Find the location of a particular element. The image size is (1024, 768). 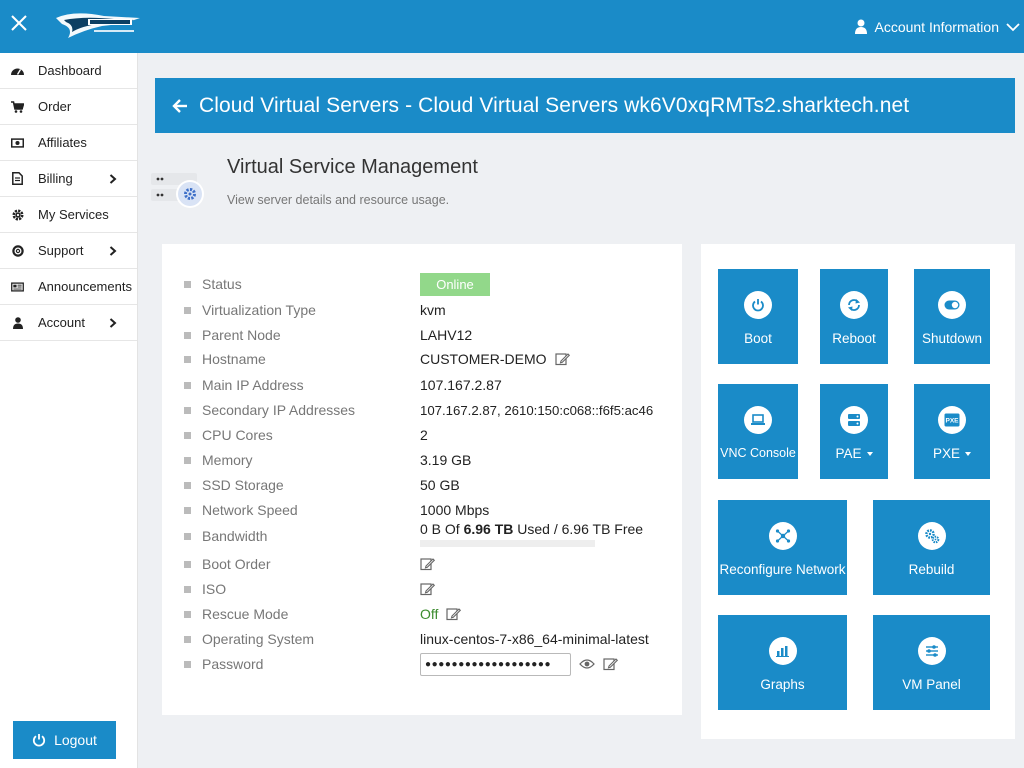

reboot-label: Reboot is located at coordinates (854, 338).